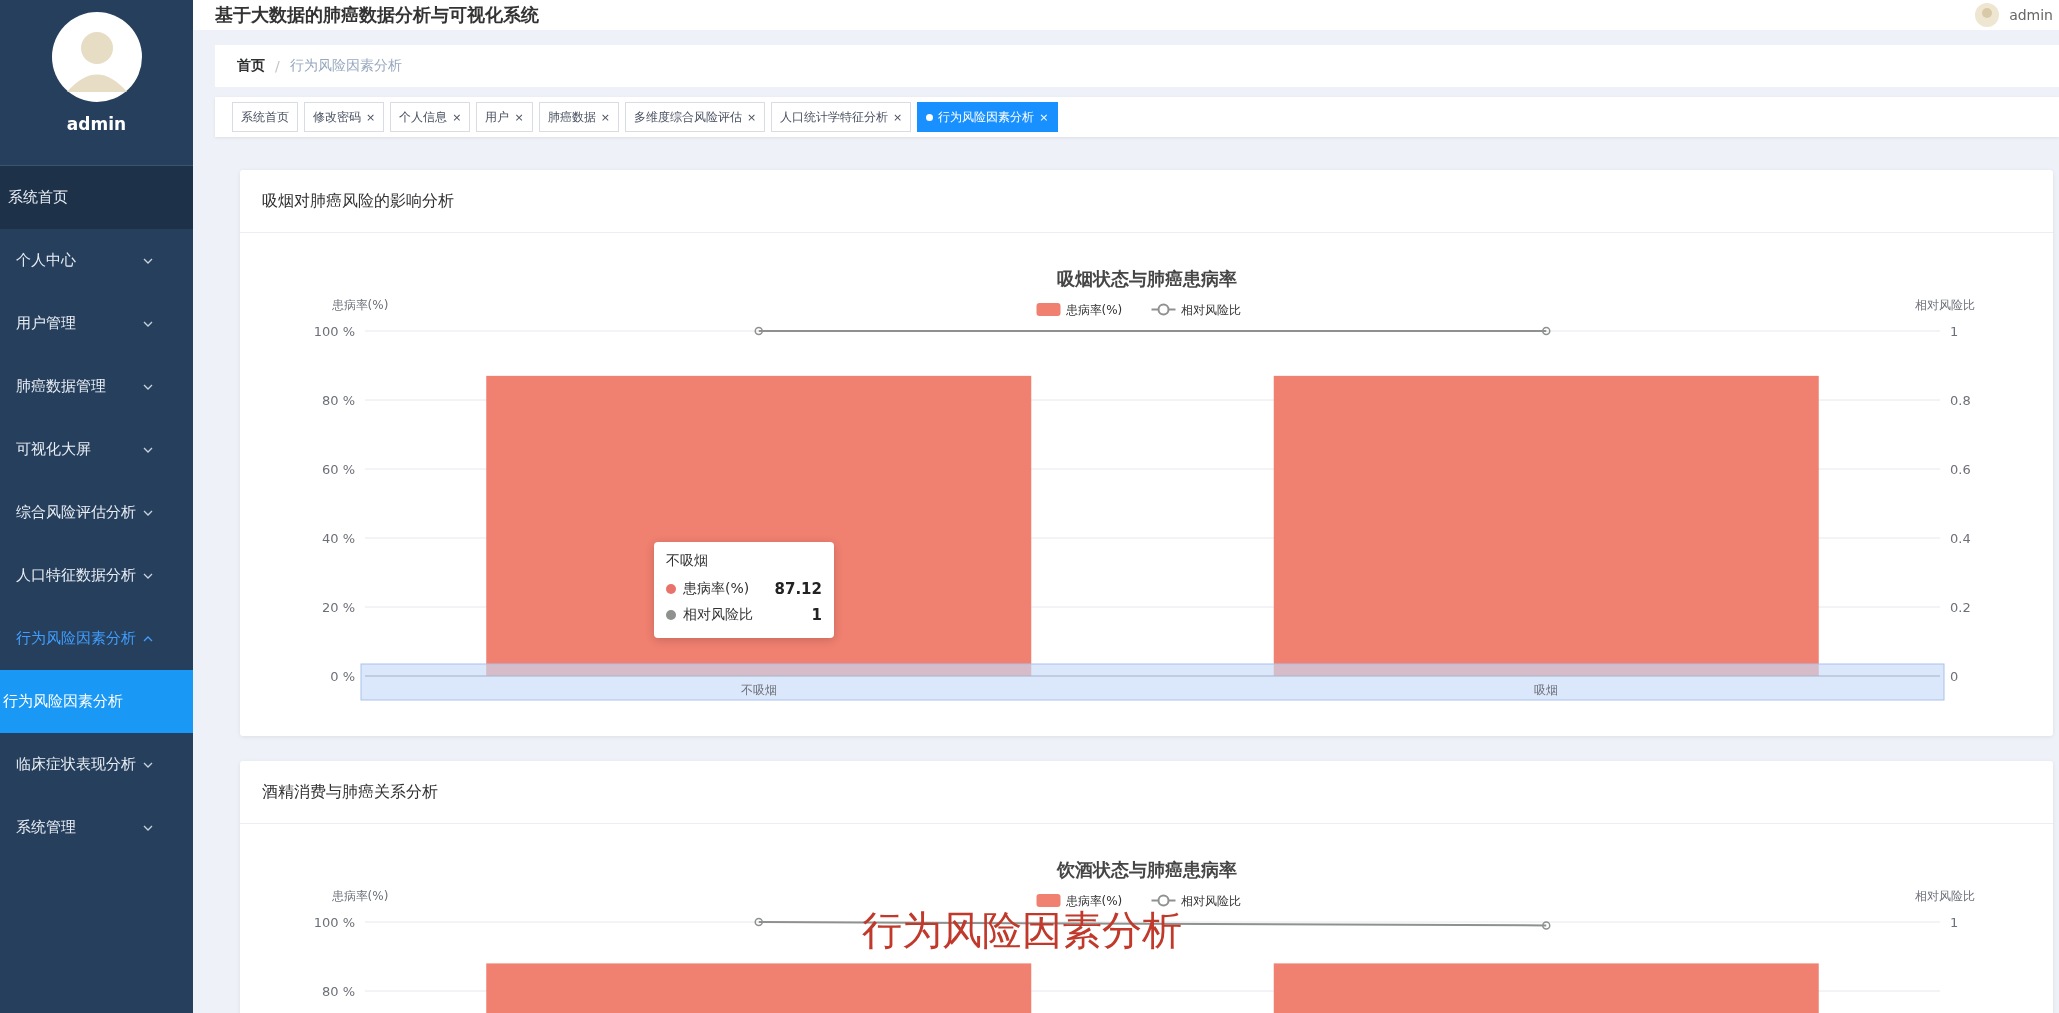 The image size is (2059, 1013). What do you see at coordinates (1960, 607) in the screenshot?
I see `axis-tick-label: 0.2` at bounding box center [1960, 607].